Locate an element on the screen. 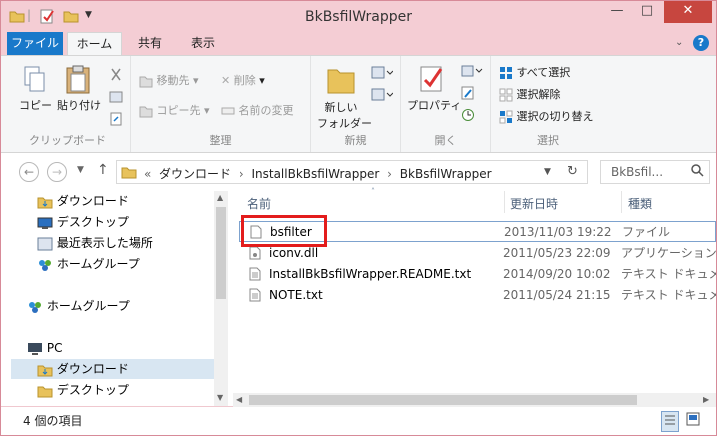 This screenshot has height=436, width=717. nav-label: PC is located at coordinates (54, 348).